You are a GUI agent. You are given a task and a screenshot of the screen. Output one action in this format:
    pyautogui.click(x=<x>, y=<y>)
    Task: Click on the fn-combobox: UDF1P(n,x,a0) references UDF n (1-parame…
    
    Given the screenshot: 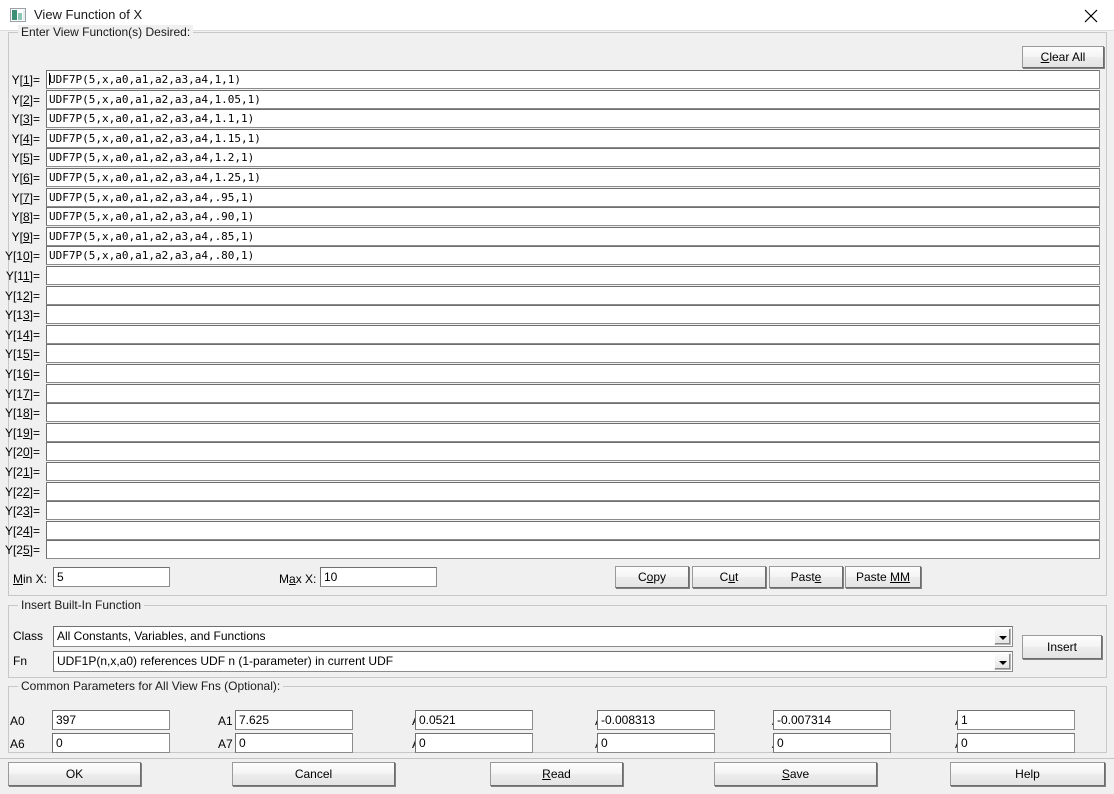 What is the action you would take?
    pyautogui.click(x=533, y=661)
    